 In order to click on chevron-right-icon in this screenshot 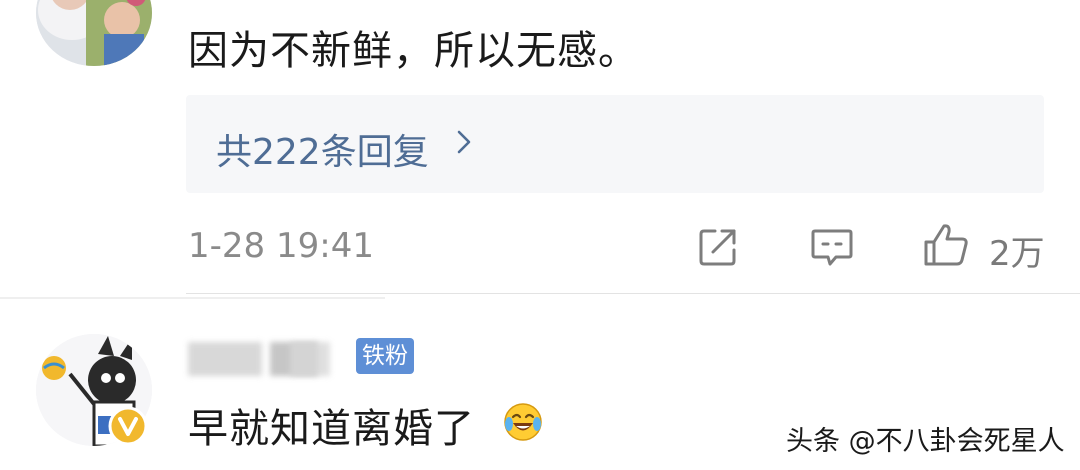, I will do `click(464, 142)`.